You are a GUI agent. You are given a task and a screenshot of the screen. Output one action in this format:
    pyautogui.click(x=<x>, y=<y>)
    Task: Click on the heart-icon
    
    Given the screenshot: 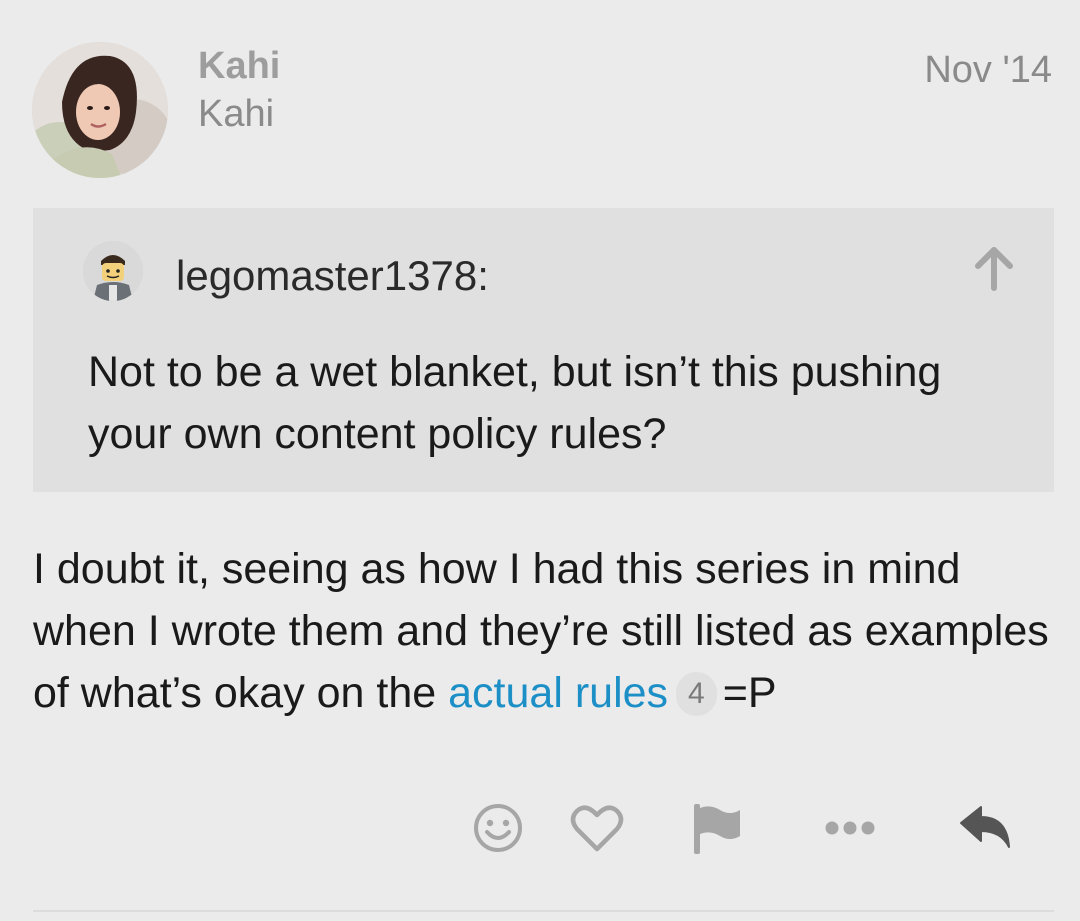 What is the action you would take?
    pyautogui.click(x=597, y=828)
    